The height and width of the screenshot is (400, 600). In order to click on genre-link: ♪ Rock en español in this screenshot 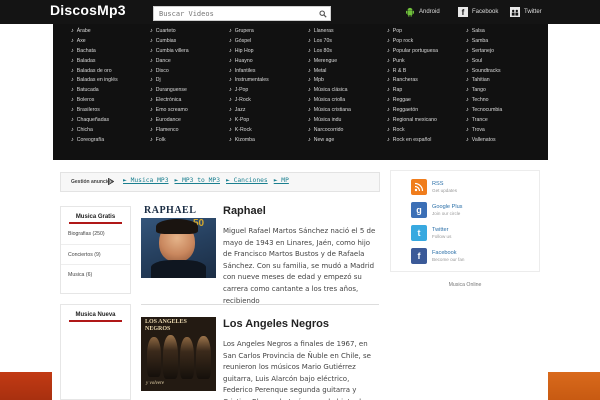, I will do `click(426, 140)`.